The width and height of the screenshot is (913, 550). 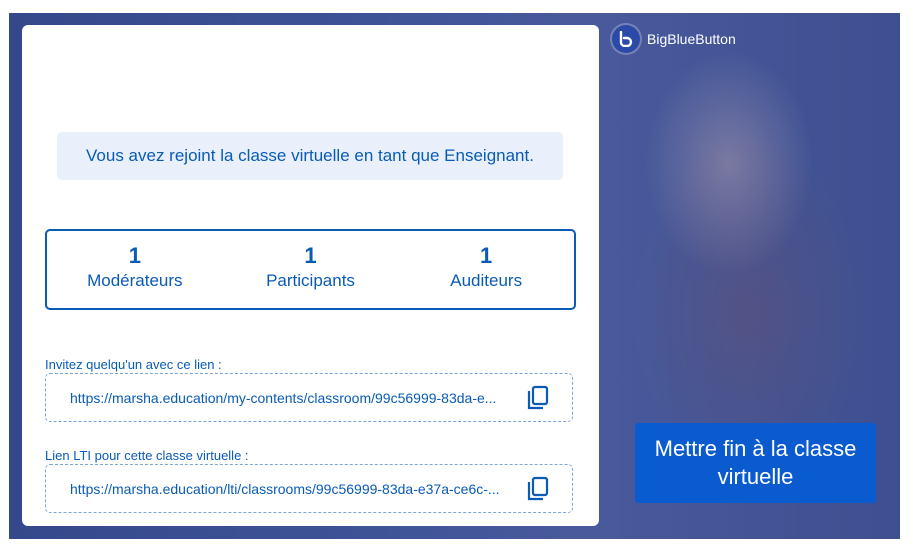 What do you see at coordinates (133, 364) in the screenshot?
I see `invite-link-label: Invitez quelqu'un avec ce lien :` at bounding box center [133, 364].